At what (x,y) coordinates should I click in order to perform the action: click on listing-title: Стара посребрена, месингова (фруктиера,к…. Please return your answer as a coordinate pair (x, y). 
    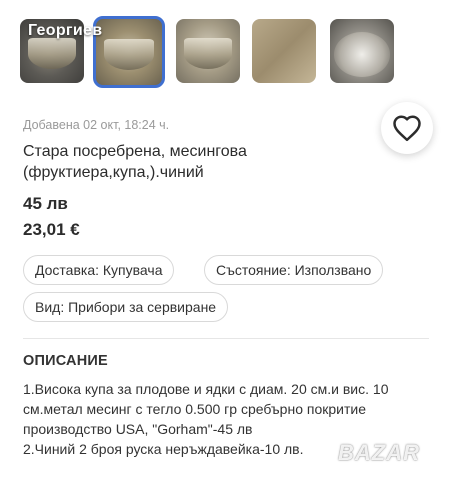
    Looking at the image, I should click on (135, 162).